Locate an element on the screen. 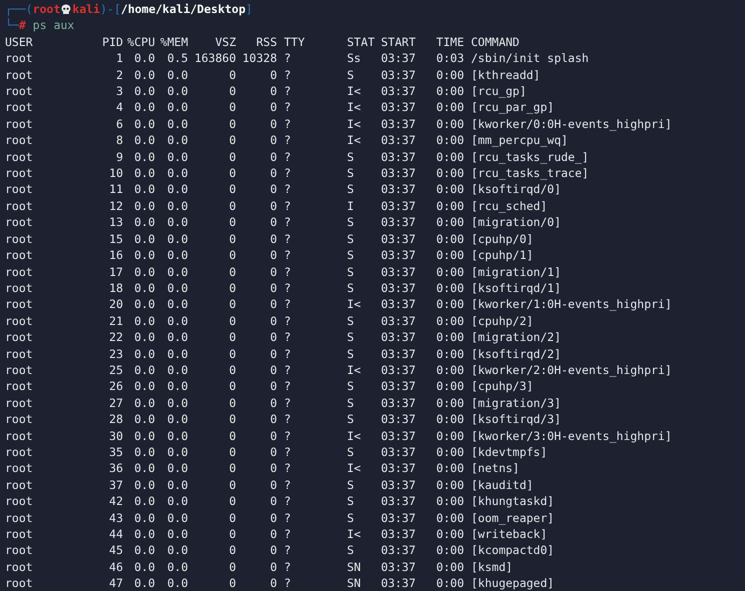 The width and height of the screenshot is (745, 591). table-cell: 10 is located at coordinates (116, 173).